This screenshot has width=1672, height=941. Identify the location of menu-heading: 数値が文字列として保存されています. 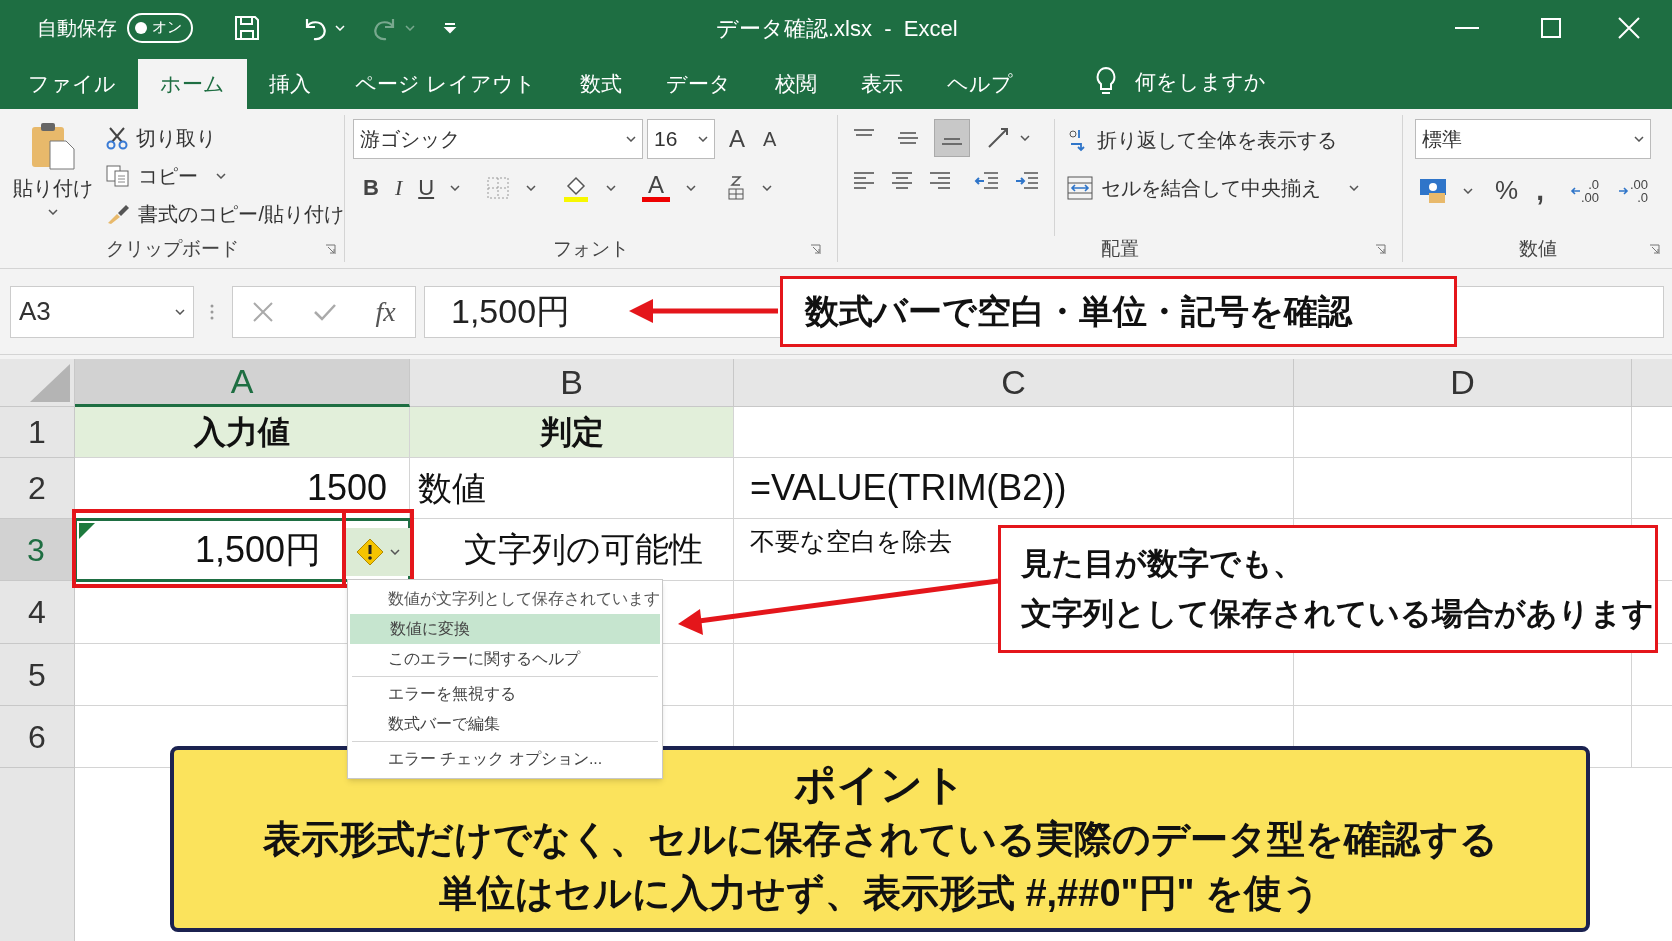
(524, 599).